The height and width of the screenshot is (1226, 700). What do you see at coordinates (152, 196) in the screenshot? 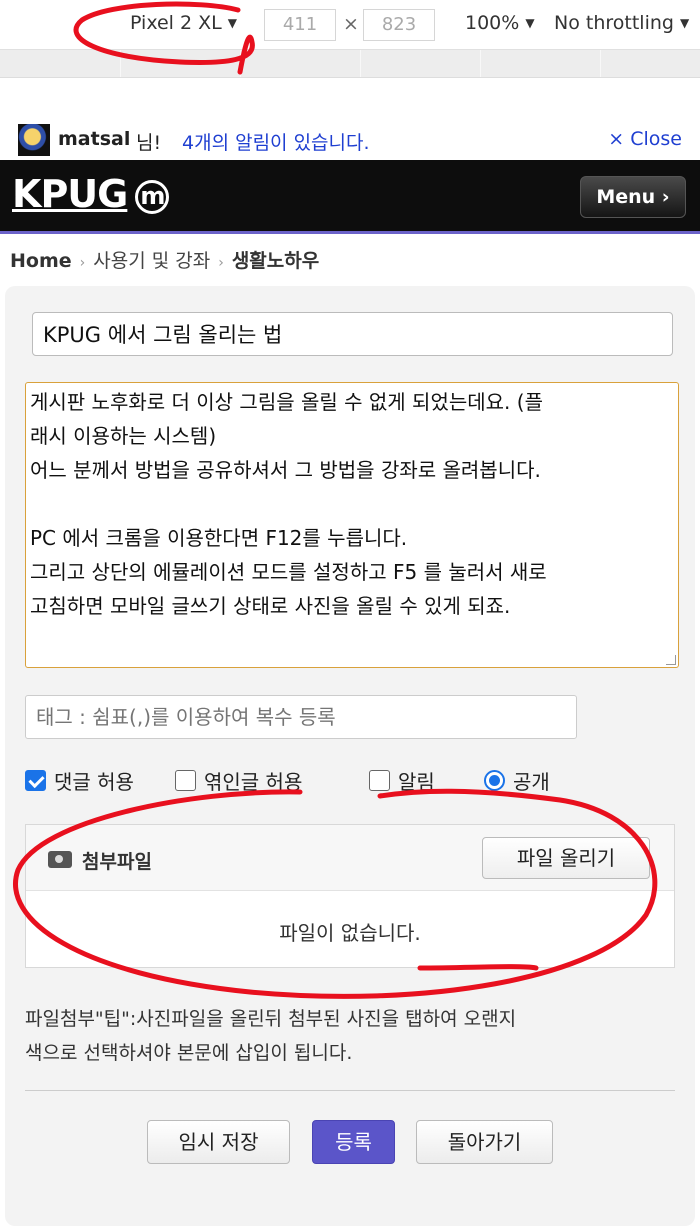
I see `logo-mark-icon: m` at bounding box center [152, 196].